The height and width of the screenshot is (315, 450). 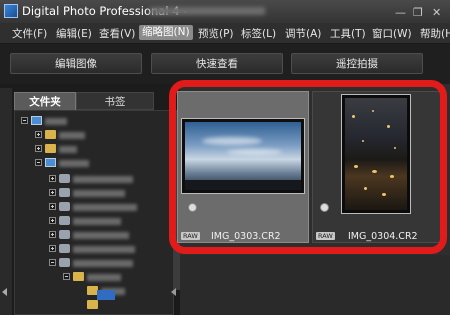 I want to click on minimize-icon: —, so click(x=400, y=12).